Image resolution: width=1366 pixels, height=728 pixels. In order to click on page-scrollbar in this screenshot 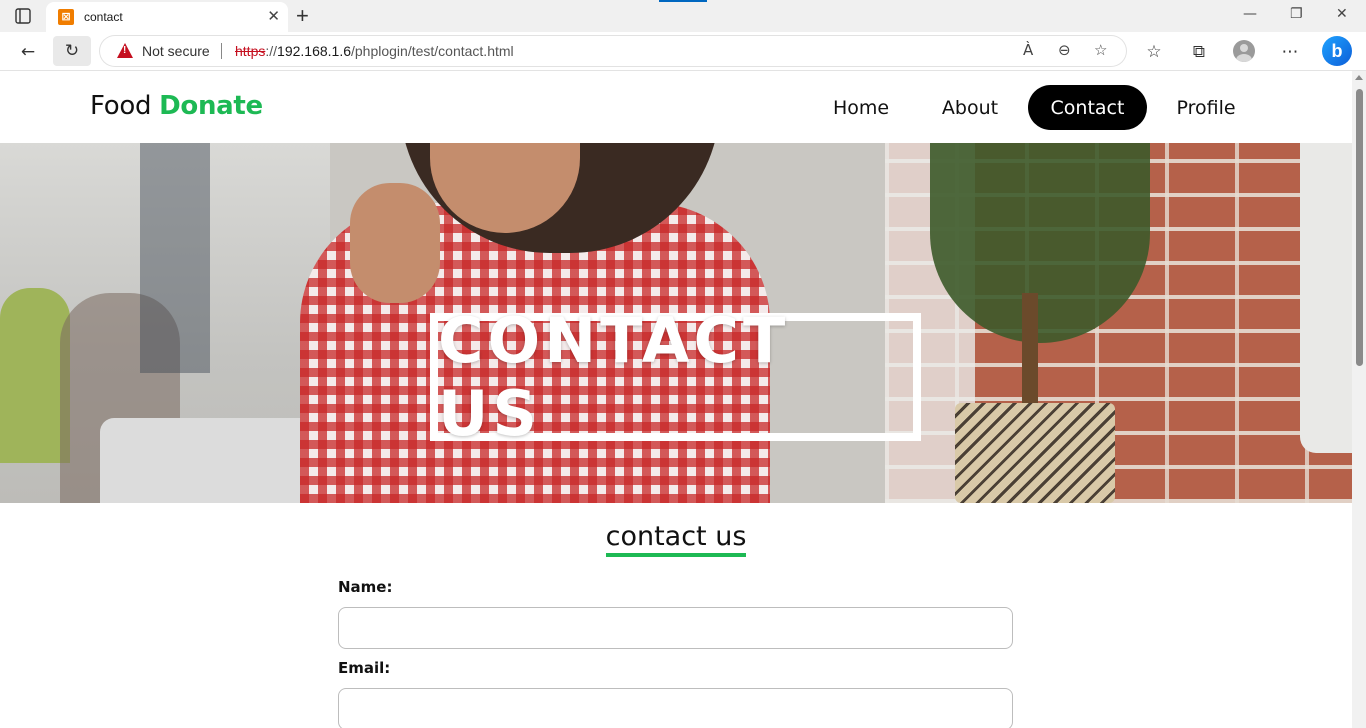, I will do `click(1359, 399)`.